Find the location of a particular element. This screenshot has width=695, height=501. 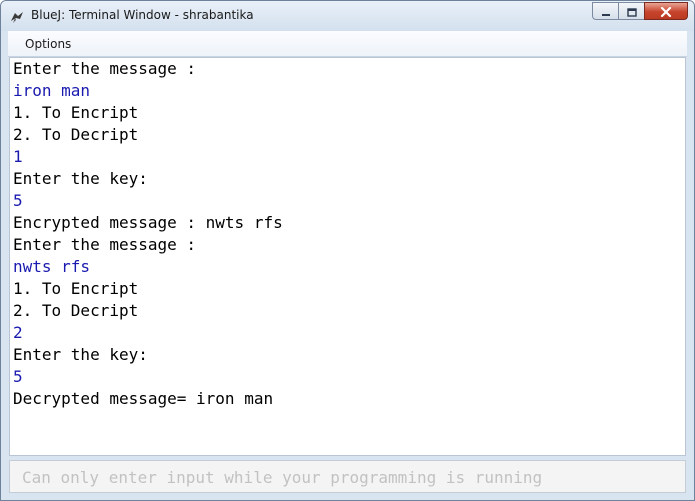

window-controls is located at coordinates (640, 11).